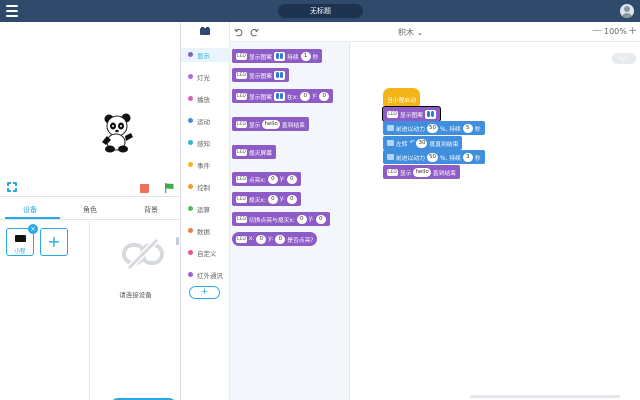 Image resolution: width=640 pixels, height=400 pixels. Describe the element at coordinates (410, 32) in the screenshot. I see `blocks-dropdown: 积木 ⌄` at that location.